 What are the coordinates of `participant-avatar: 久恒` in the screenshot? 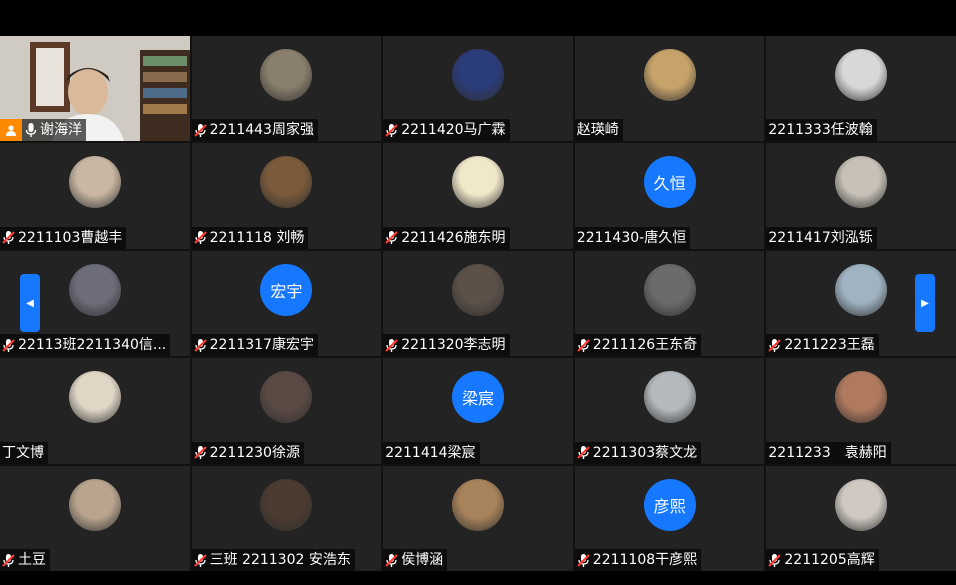 It's located at (669, 182).